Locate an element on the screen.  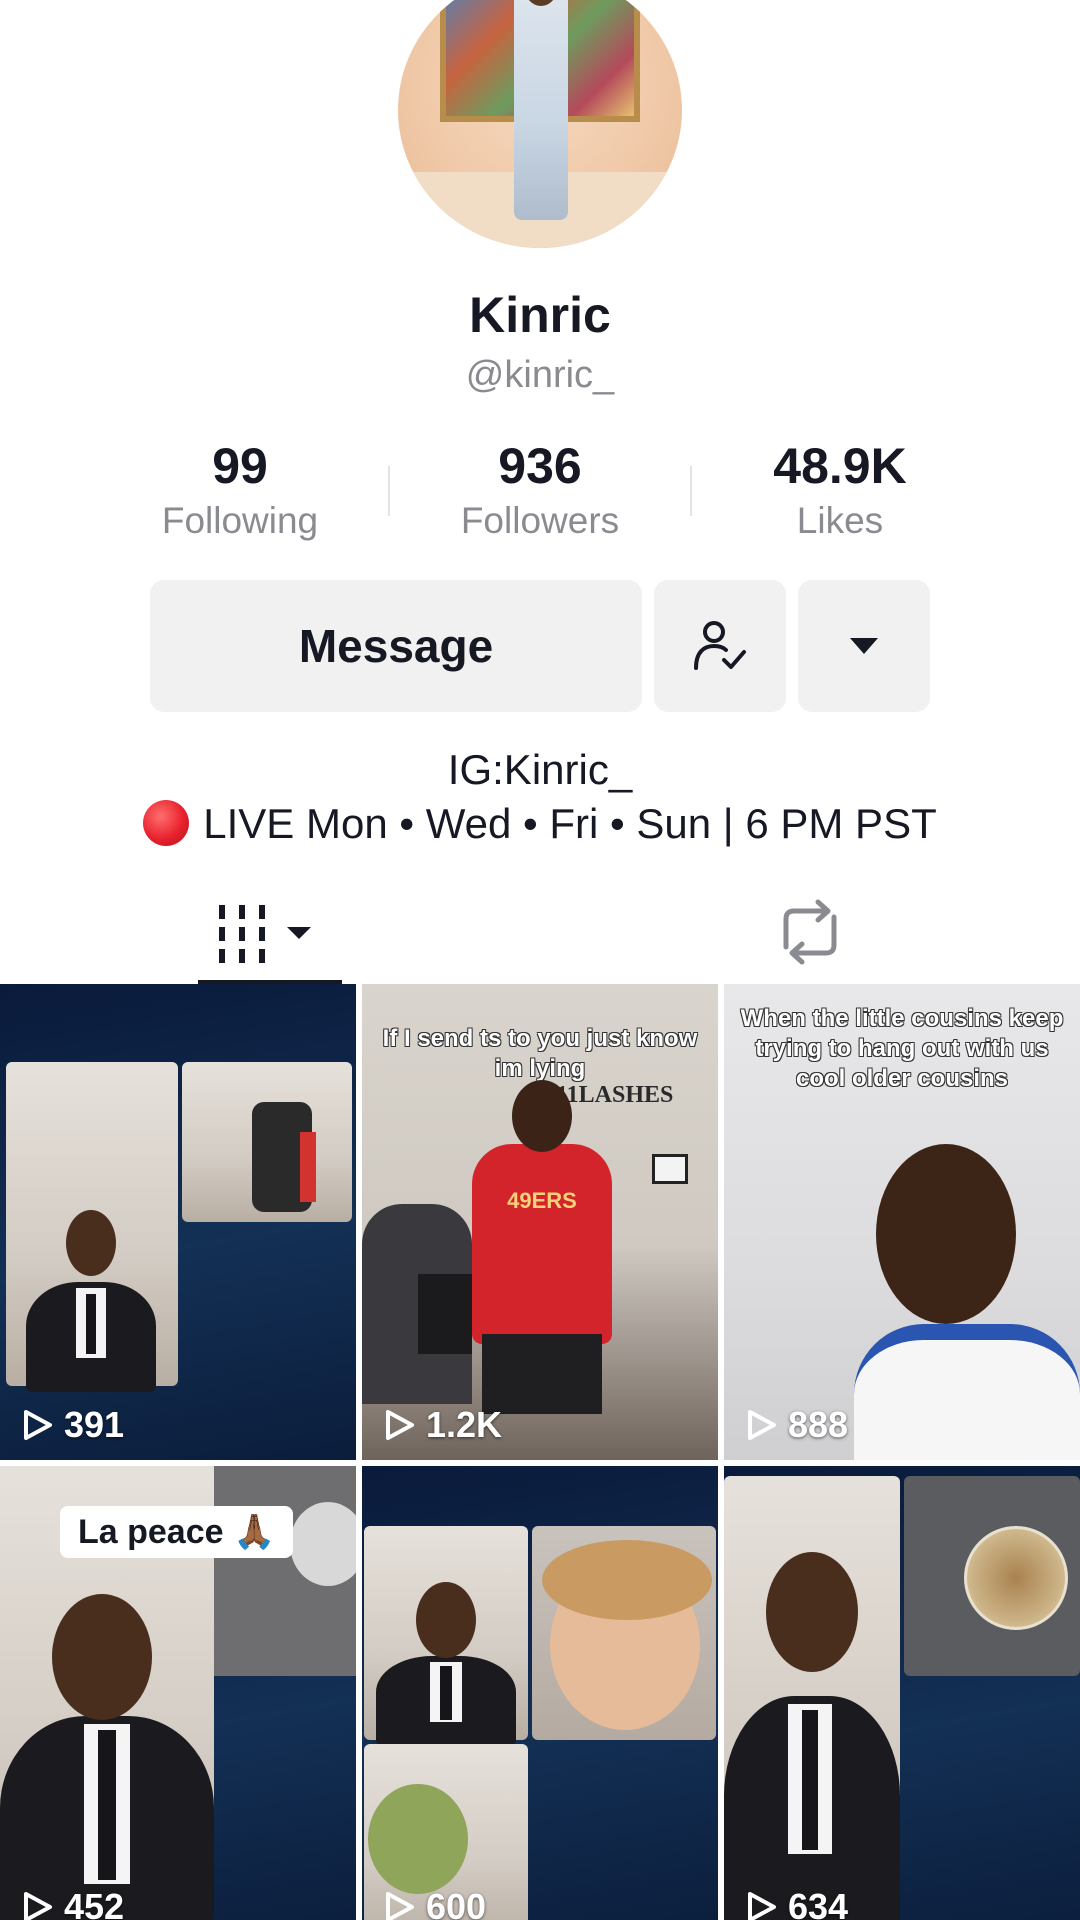
following-status-button is located at coordinates (720, 646).